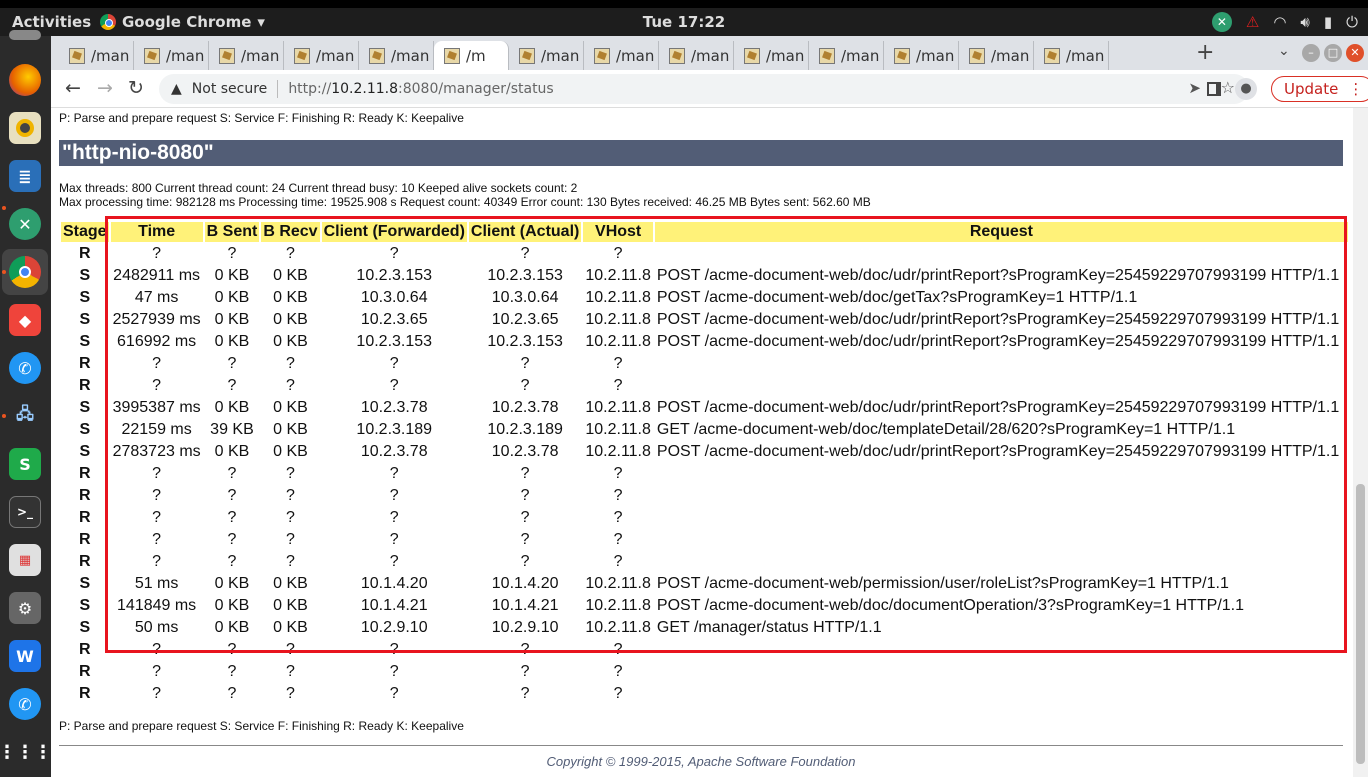 Image resolution: width=1368 pixels, height=777 pixels. What do you see at coordinates (394, 627) in the screenshot?
I see `cell-client-forwarded: 10.2.9.10` at bounding box center [394, 627].